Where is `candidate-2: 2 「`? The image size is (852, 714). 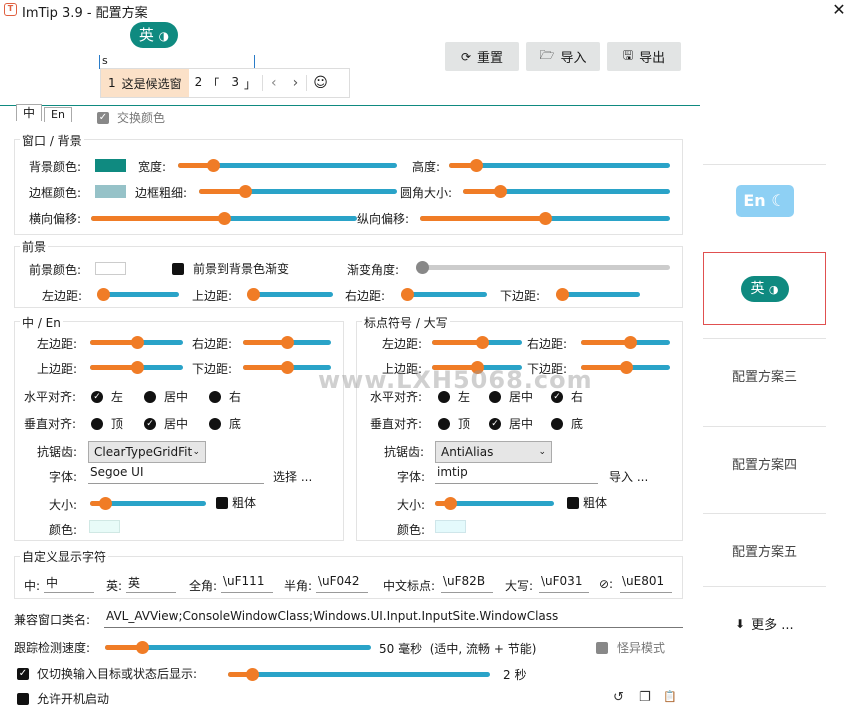
candidate-2: 2 「 is located at coordinates (207, 83).